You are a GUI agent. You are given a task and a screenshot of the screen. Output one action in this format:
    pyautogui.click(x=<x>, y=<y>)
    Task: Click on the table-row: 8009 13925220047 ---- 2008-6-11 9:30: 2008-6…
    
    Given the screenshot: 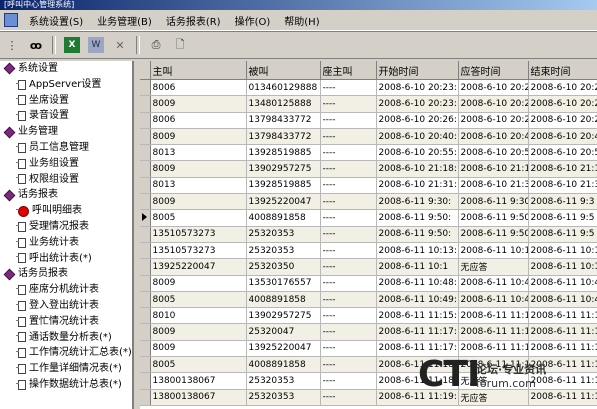 What is the action you would take?
    pyautogui.click(x=368, y=202)
    